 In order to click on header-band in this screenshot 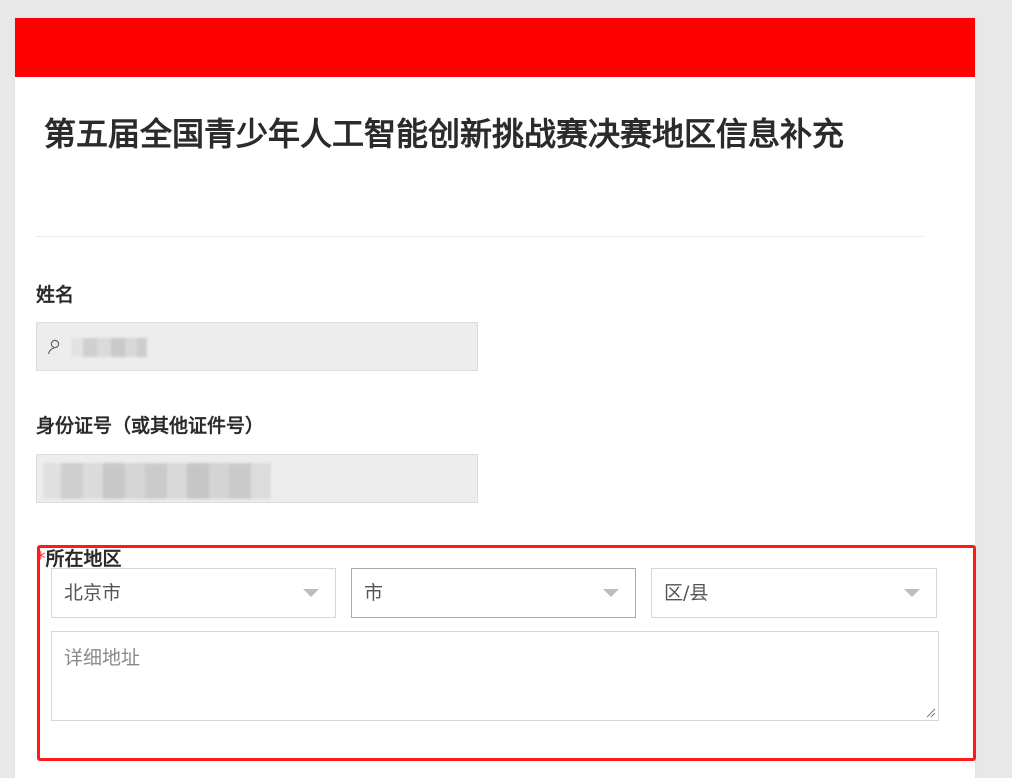, I will do `click(495, 47)`.